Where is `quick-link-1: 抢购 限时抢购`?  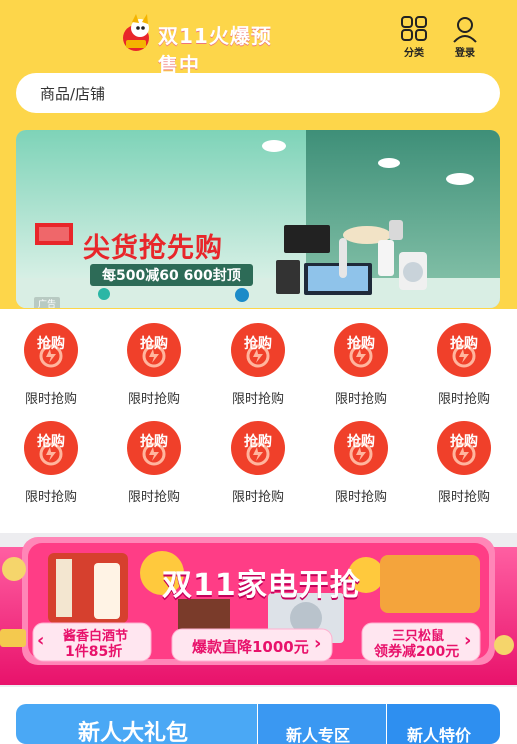
quick-link-1: 抢购 限时抢购 is located at coordinates (51, 364).